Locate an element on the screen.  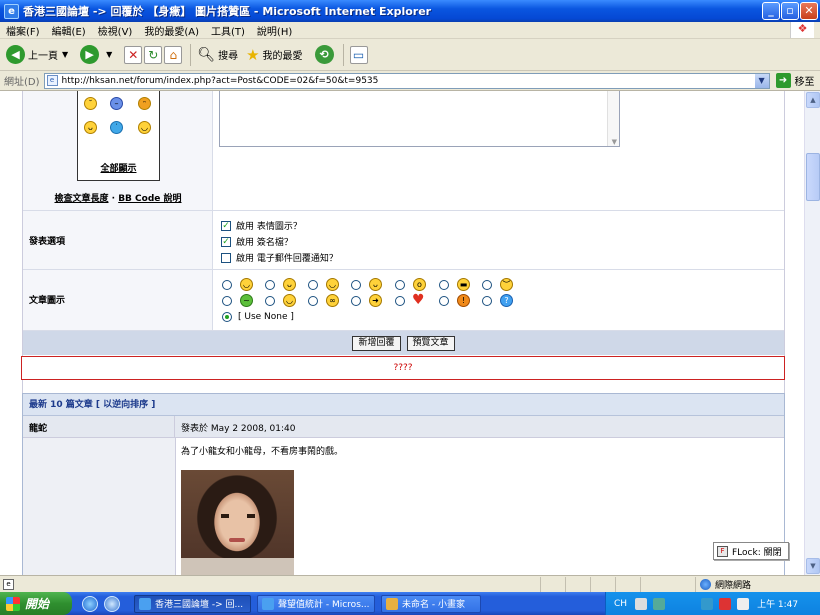
preview-post-button: 預覽文章 is located at coordinates (430, 343).